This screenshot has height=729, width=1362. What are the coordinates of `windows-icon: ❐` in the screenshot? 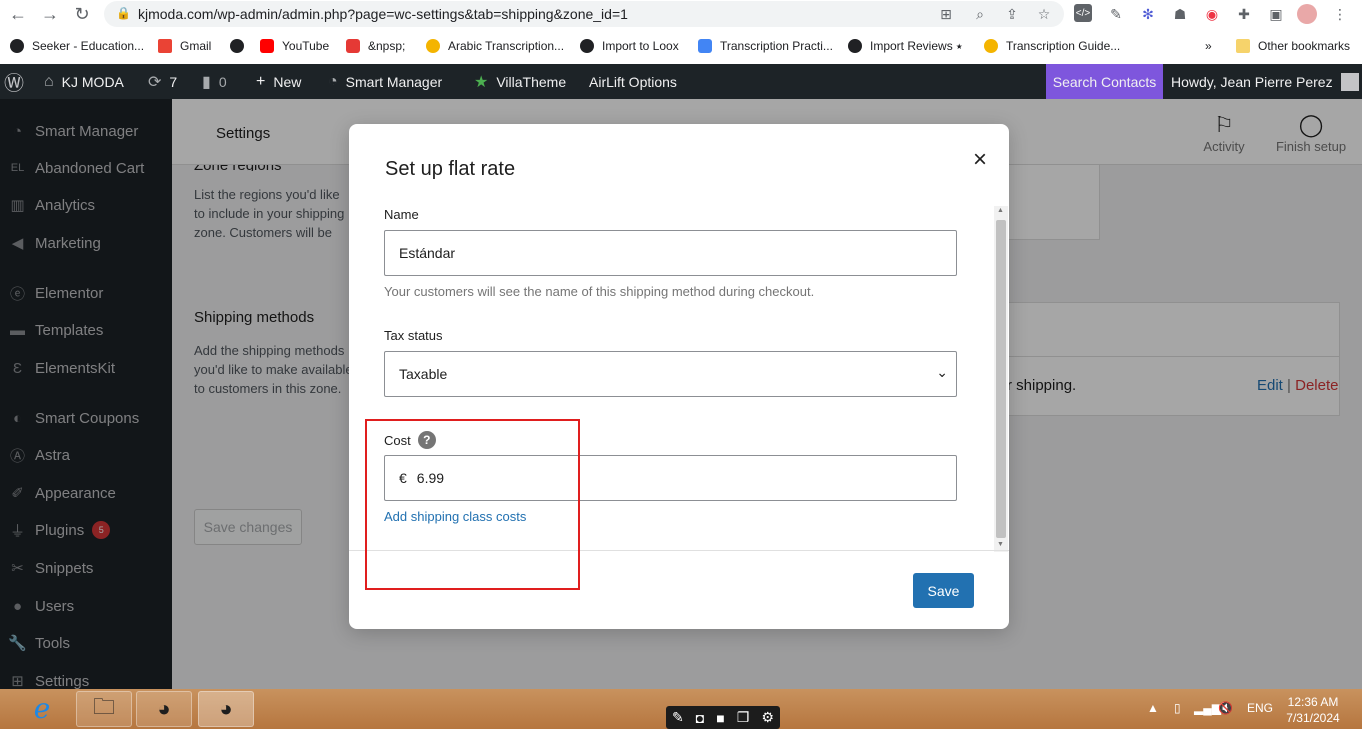 It's located at (743, 717).